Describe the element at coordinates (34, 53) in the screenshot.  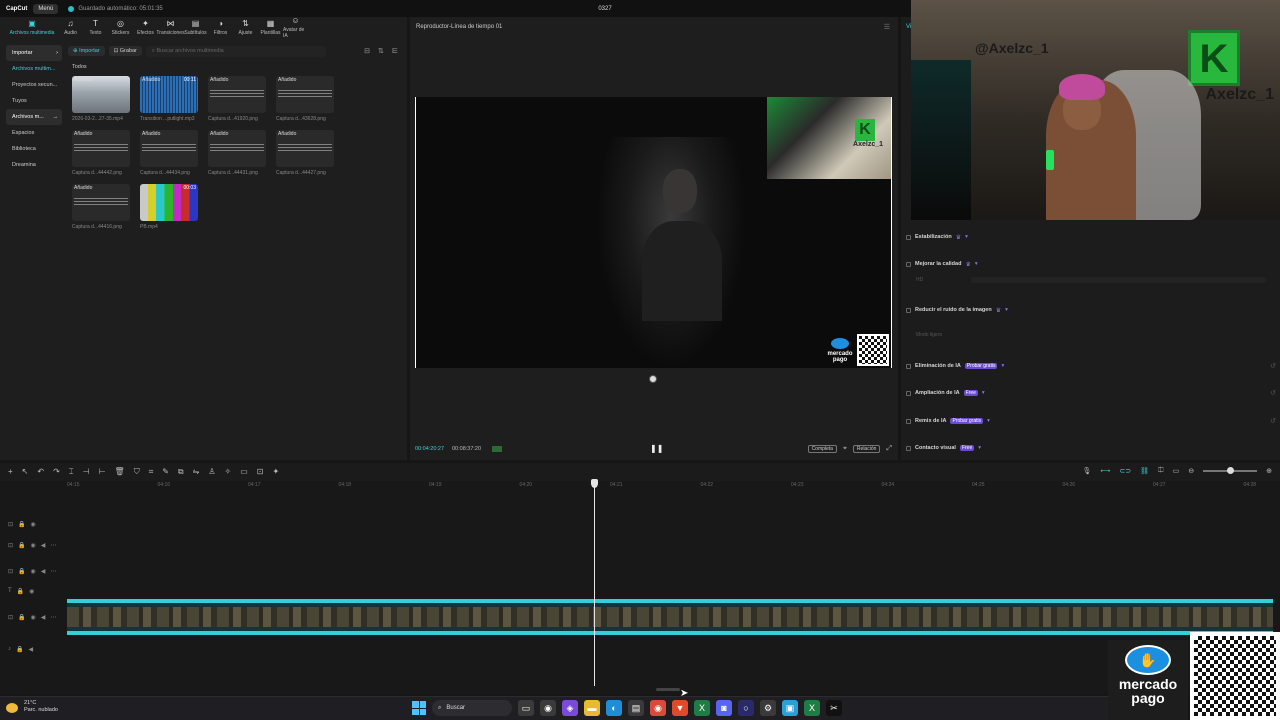
I see `sidebar-item: Importar ›` at that location.